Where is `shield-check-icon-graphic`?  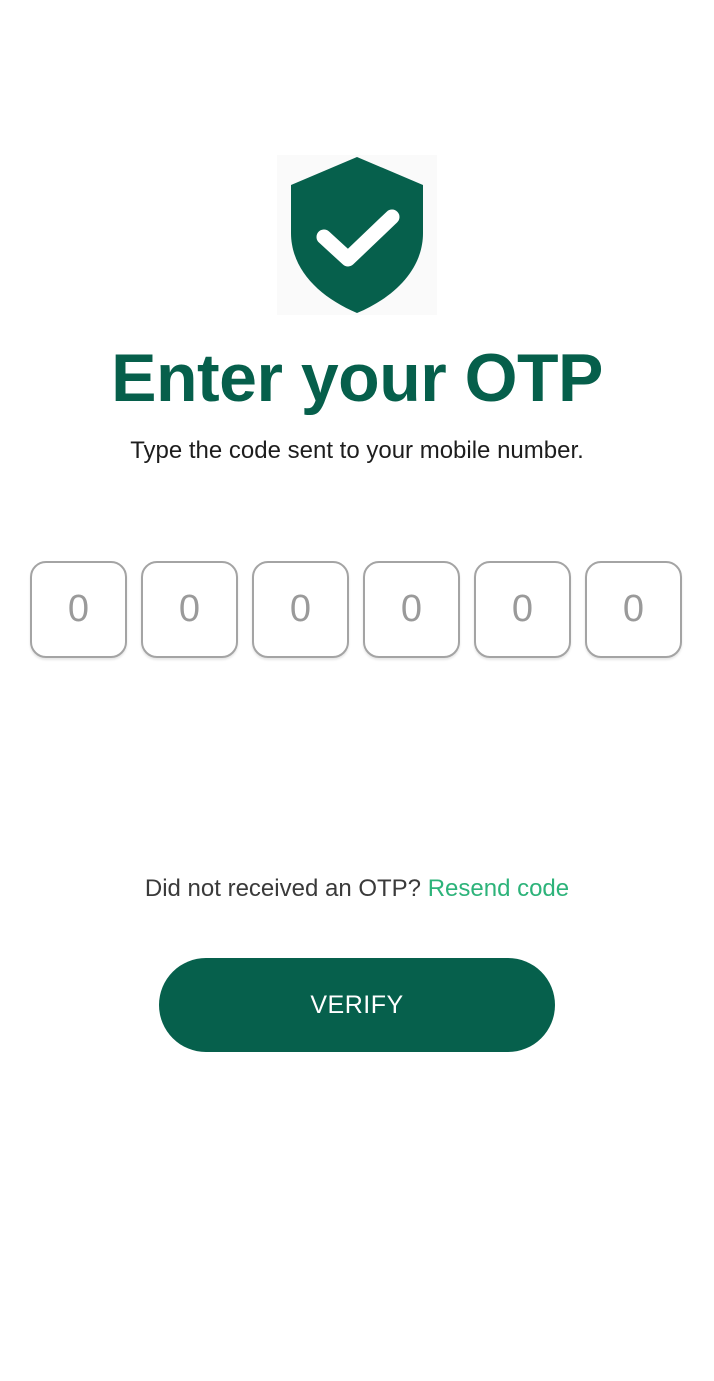 shield-check-icon-graphic is located at coordinates (357, 235).